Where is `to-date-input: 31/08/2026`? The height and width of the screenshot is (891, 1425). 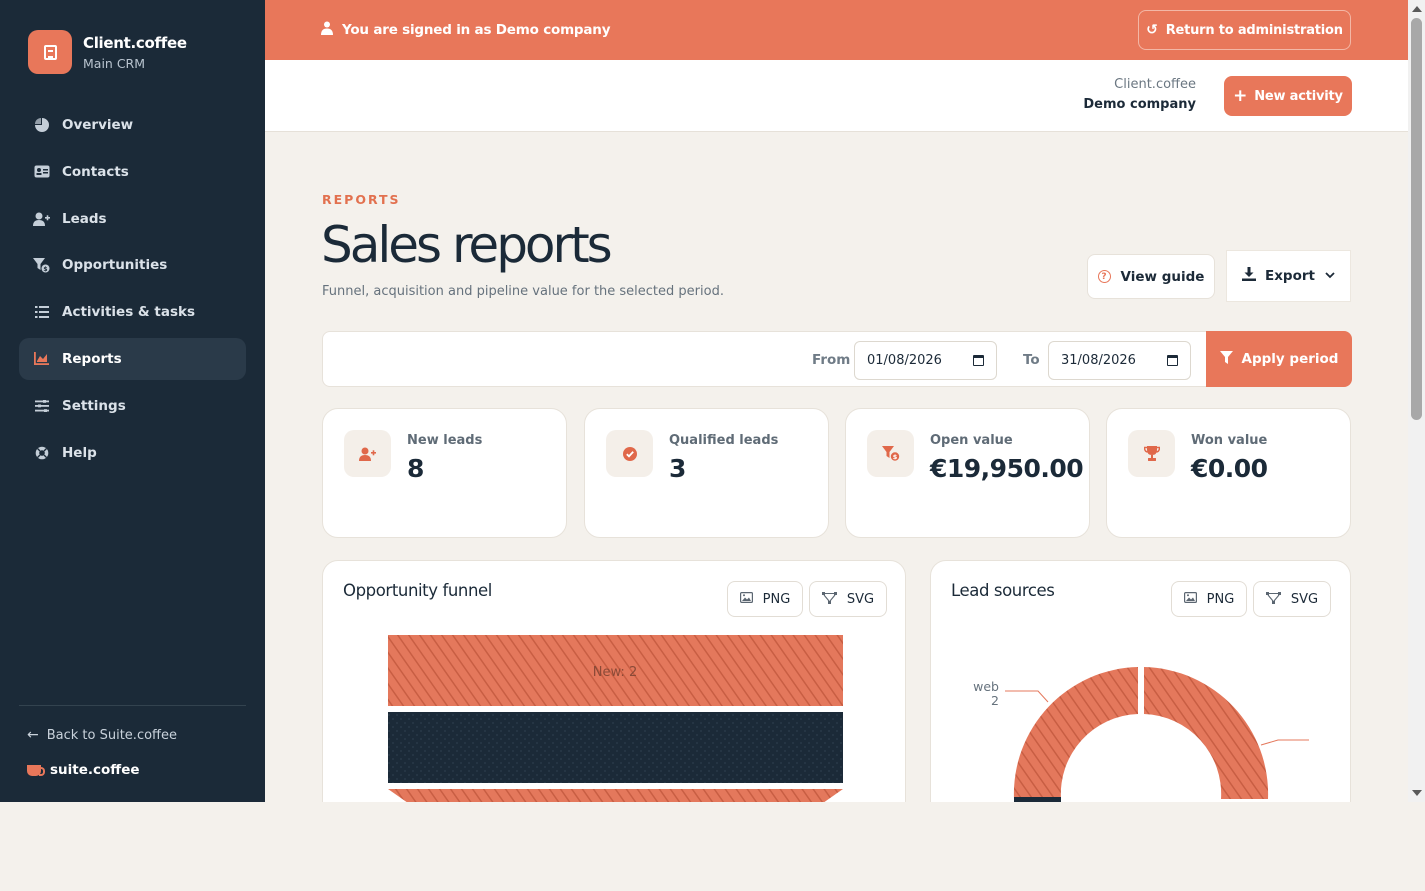 to-date-input: 31/08/2026 is located at coordinates (1119, 360).